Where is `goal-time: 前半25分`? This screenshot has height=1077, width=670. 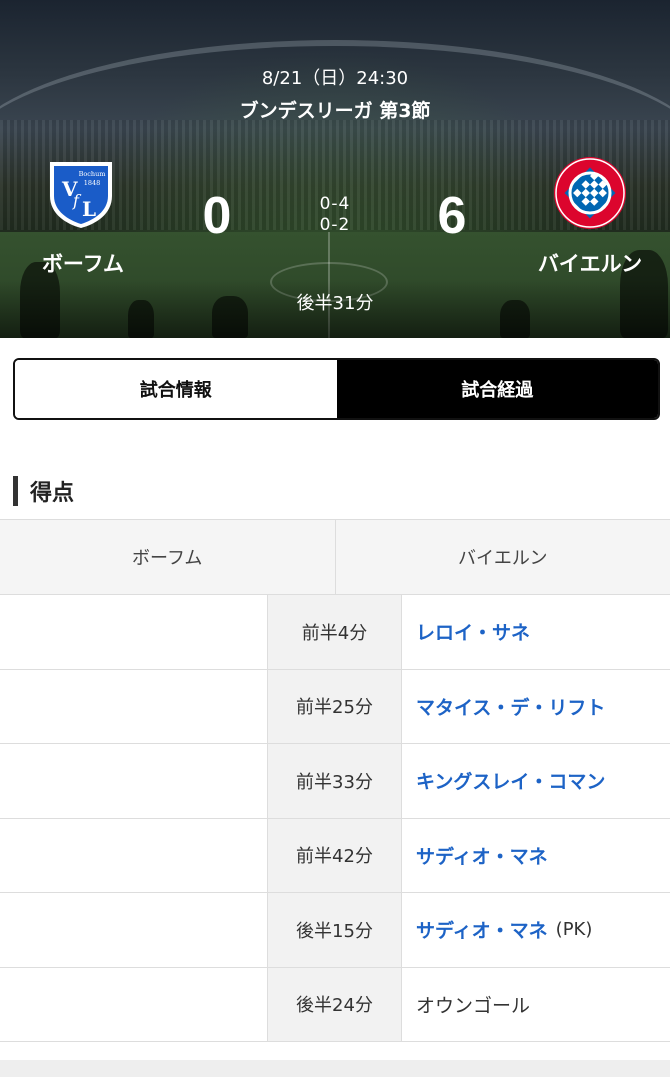
goal-time: 前半25分 is located at coordinates (335, 706).